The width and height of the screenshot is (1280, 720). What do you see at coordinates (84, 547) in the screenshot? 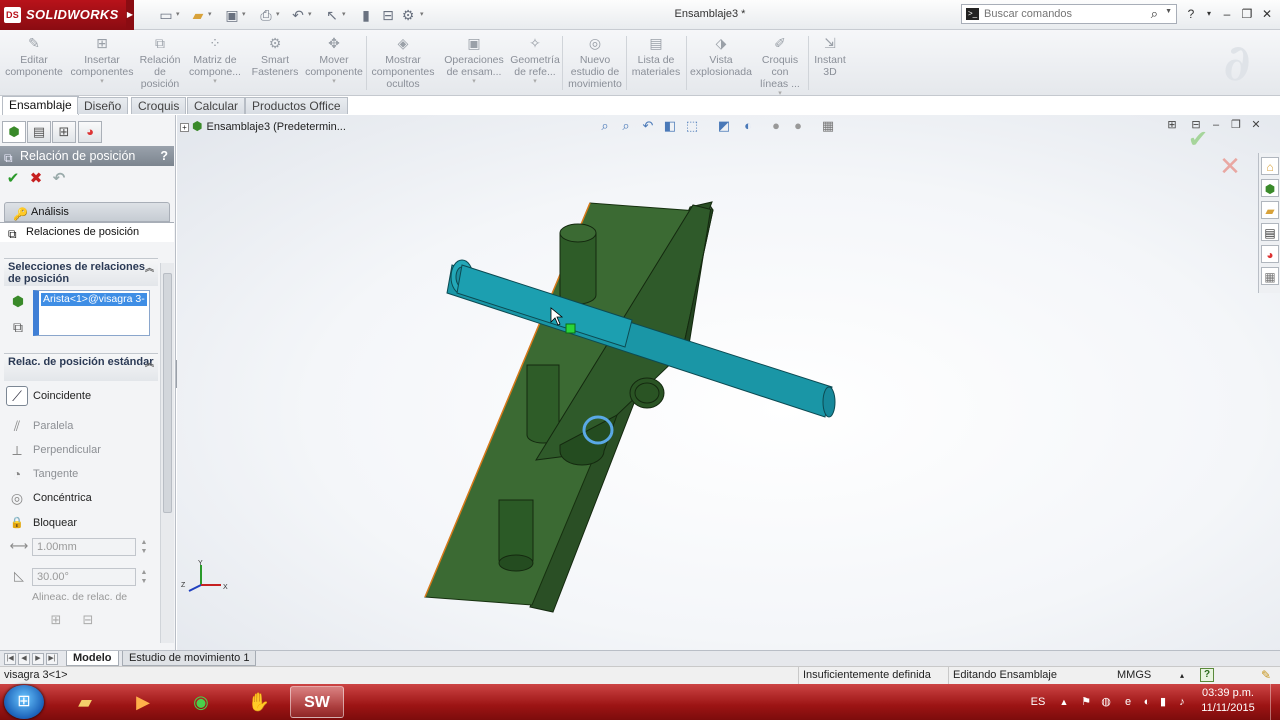
I see `distance-field` at bounding box center [84, 547].